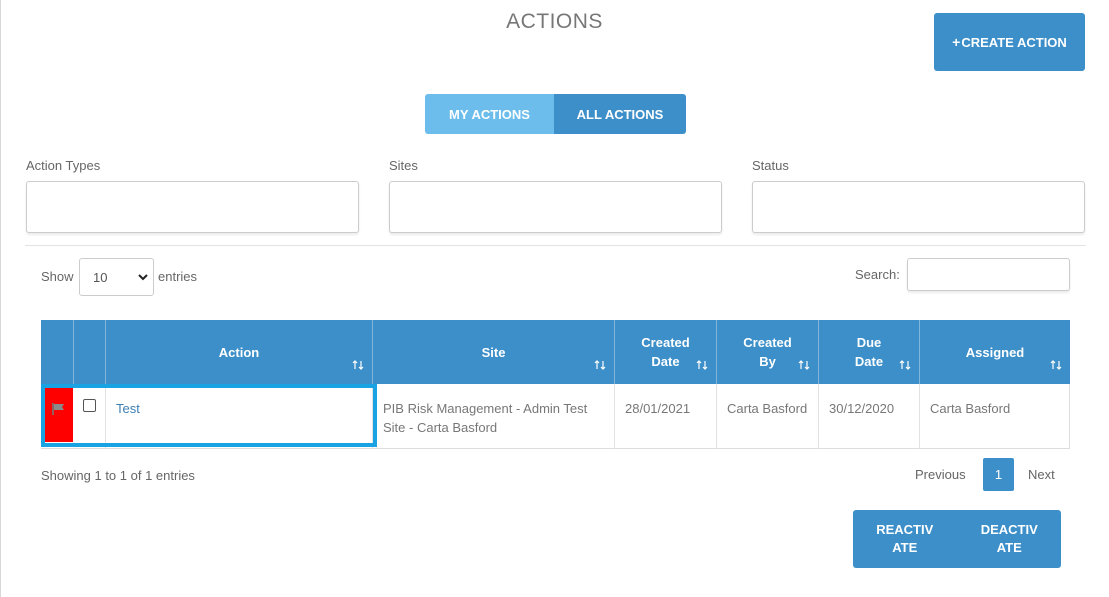 The width and height of the screenshot is (1109, 597). What do you see at coordinates (918, 207) in the screenshot?
I see `status-select` at bounding box center [918, 207].